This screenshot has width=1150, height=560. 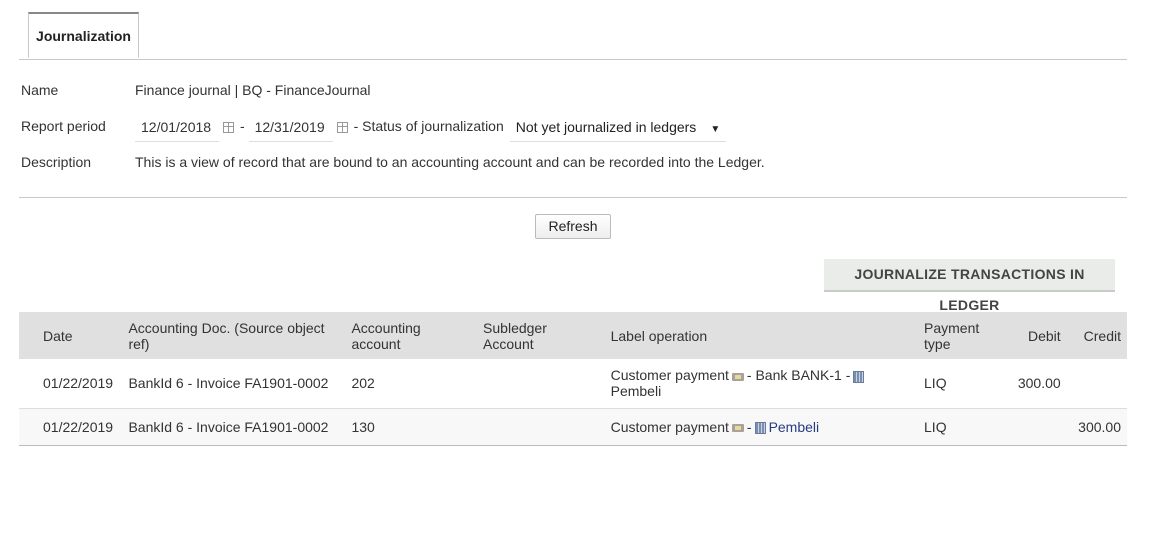 What do you see at coordinates (363, 426) in the screenshot?
I see `cell-accounting-account: 130` at bounding box center [363, 426].